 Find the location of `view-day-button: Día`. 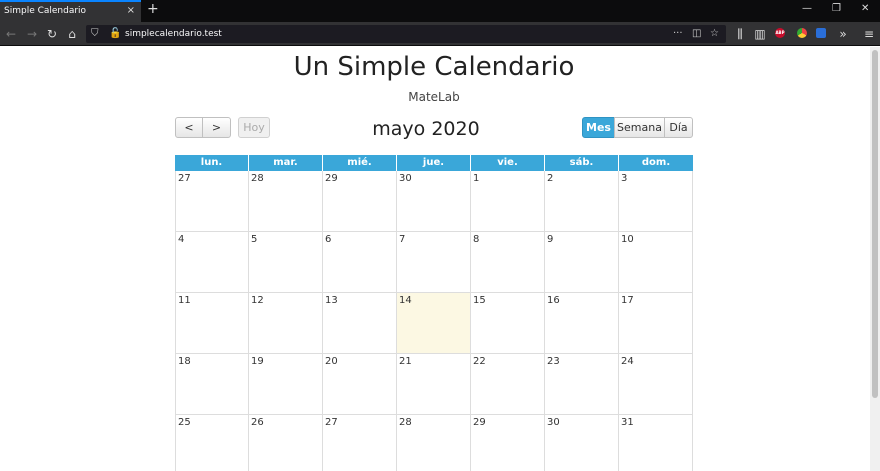

view-day-button: Día is located at coordinates (678, 127).